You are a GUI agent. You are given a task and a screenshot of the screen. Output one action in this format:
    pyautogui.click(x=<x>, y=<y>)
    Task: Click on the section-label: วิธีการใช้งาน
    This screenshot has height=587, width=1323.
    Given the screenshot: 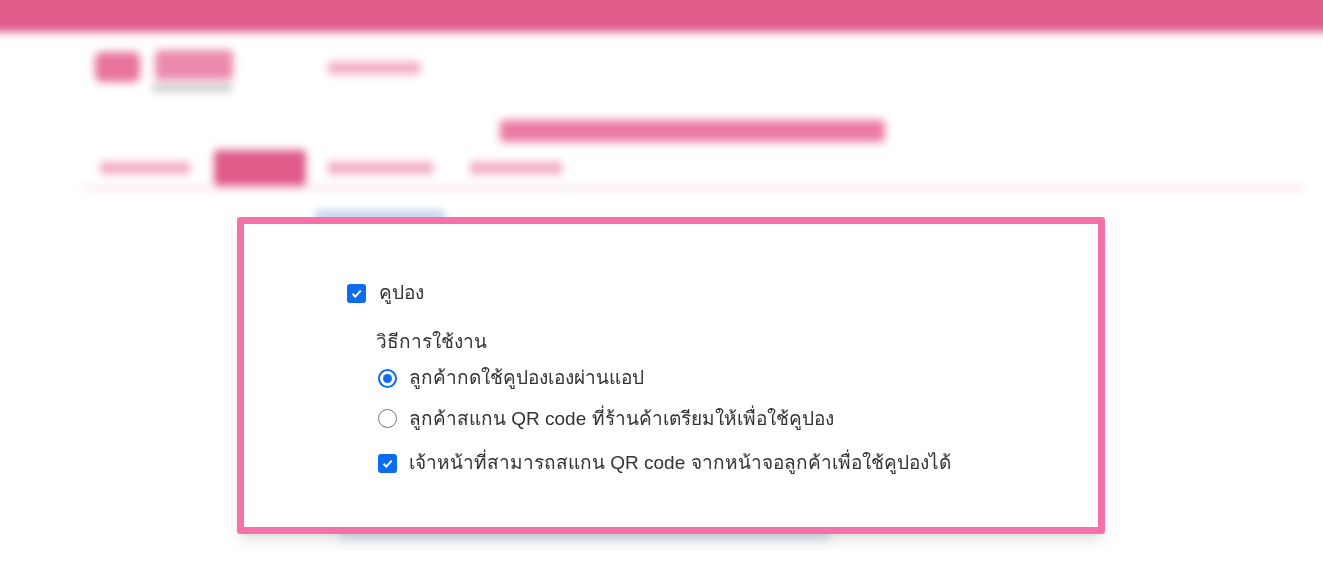 What is the action you would take?
    pyautogui.click(x=432, y=341)
    